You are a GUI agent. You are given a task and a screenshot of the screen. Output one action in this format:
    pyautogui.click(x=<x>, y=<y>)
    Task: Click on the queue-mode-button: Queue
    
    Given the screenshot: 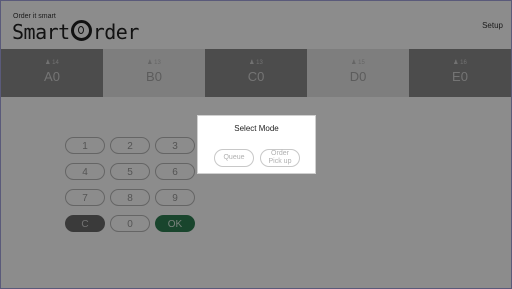 What is the action you would take?
    pyautogui.click(x=234, y=158)
    